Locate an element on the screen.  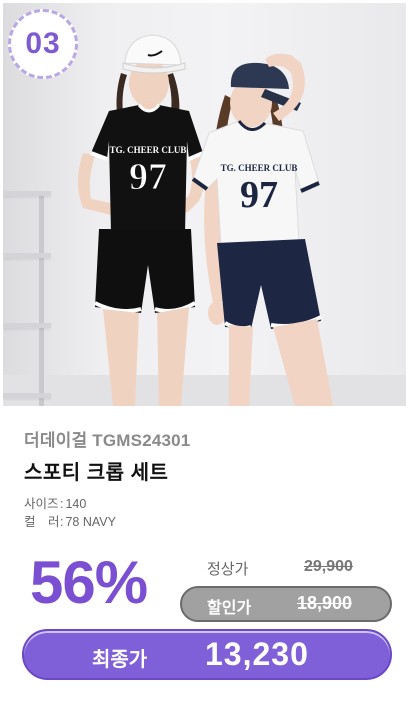
shirt-number-right: 97 is located at coordinates (259, 195).